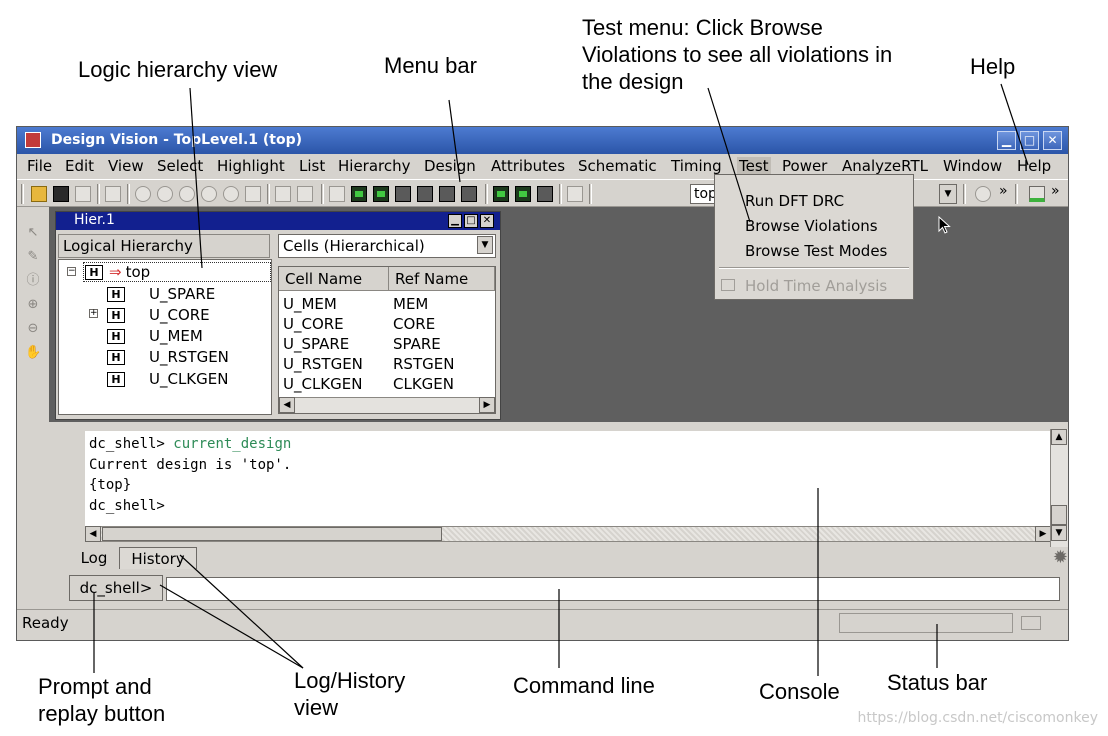  I want to click on menu-analyzertl: AnalyzeRTL, so click(885, 166).